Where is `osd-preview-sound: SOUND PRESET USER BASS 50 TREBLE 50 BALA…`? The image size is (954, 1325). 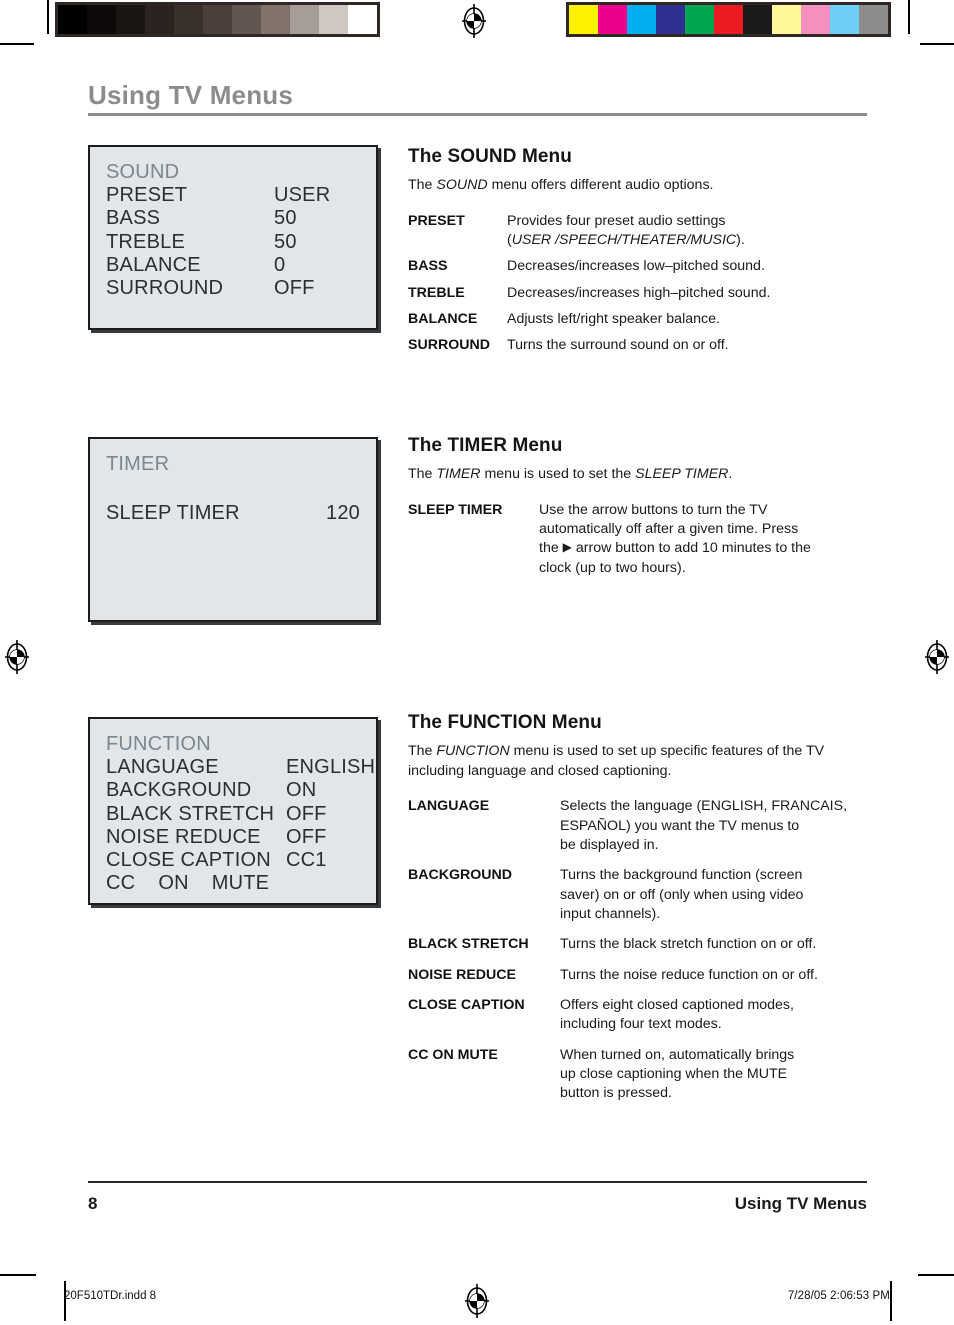
osd-preview-sound: SOUND PRESET USER BASS 50 TREBLE 50 BALA… is located at coordinates (233, 237).